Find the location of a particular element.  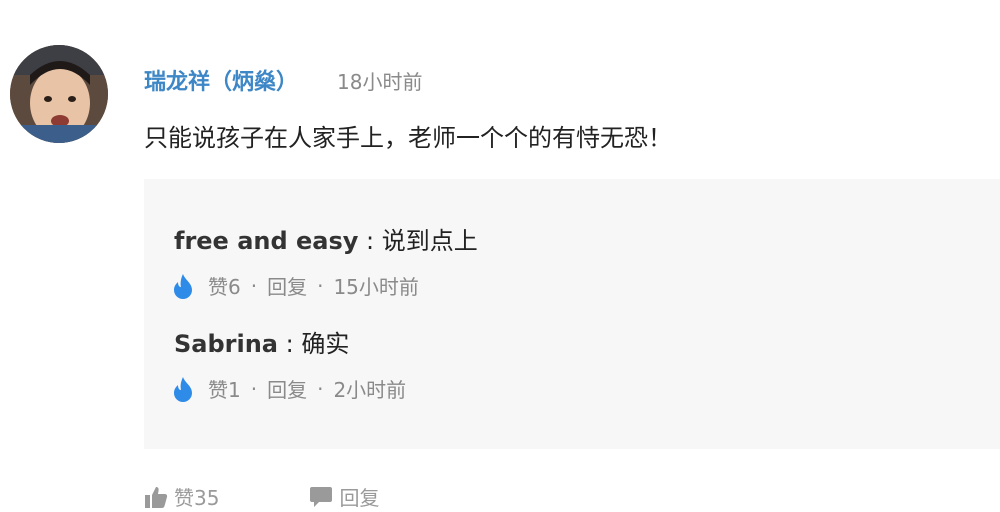

reply-button: 回复 is located at coordinates (344, 496).